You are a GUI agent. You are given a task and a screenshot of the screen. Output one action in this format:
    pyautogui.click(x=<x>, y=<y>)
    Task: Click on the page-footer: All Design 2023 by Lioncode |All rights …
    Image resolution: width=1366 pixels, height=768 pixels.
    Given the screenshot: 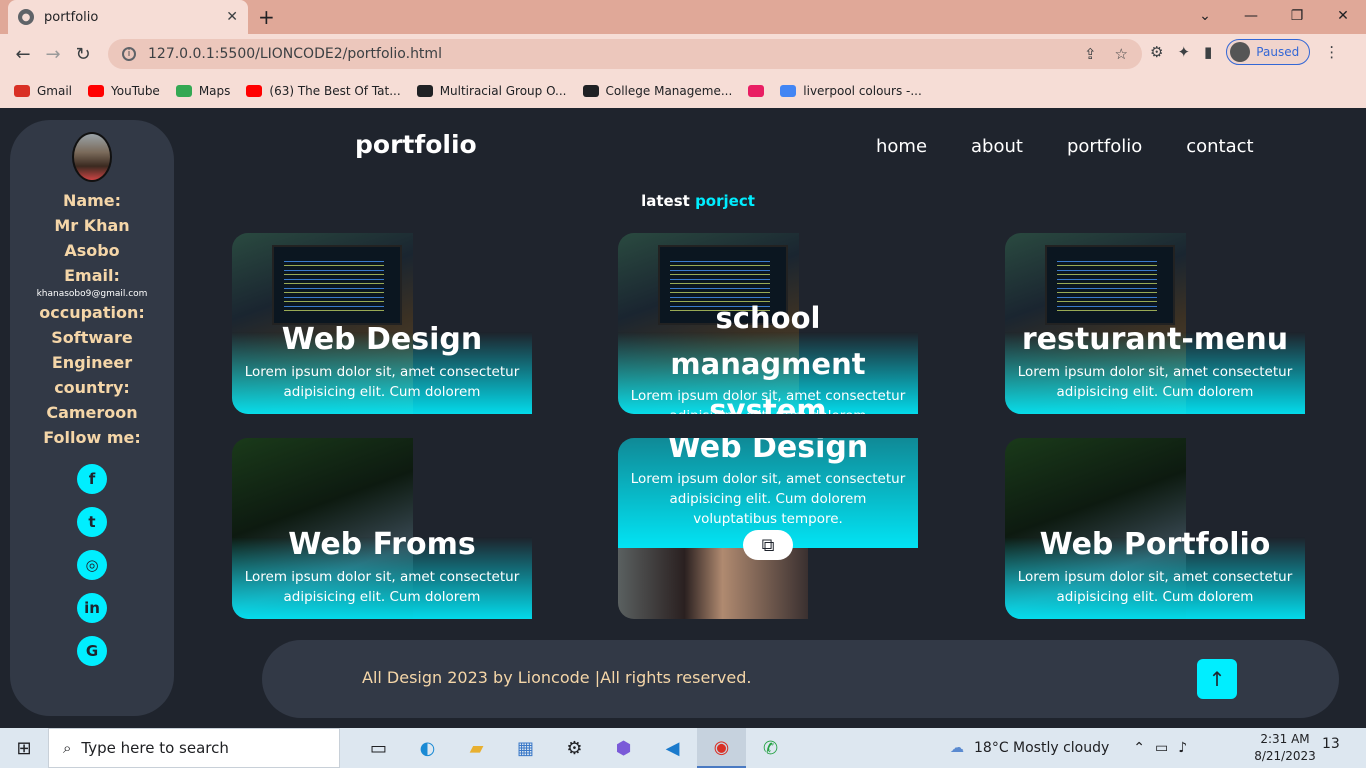 What is the action you would take?
    pyautogui.click(x=800, y=679)
    